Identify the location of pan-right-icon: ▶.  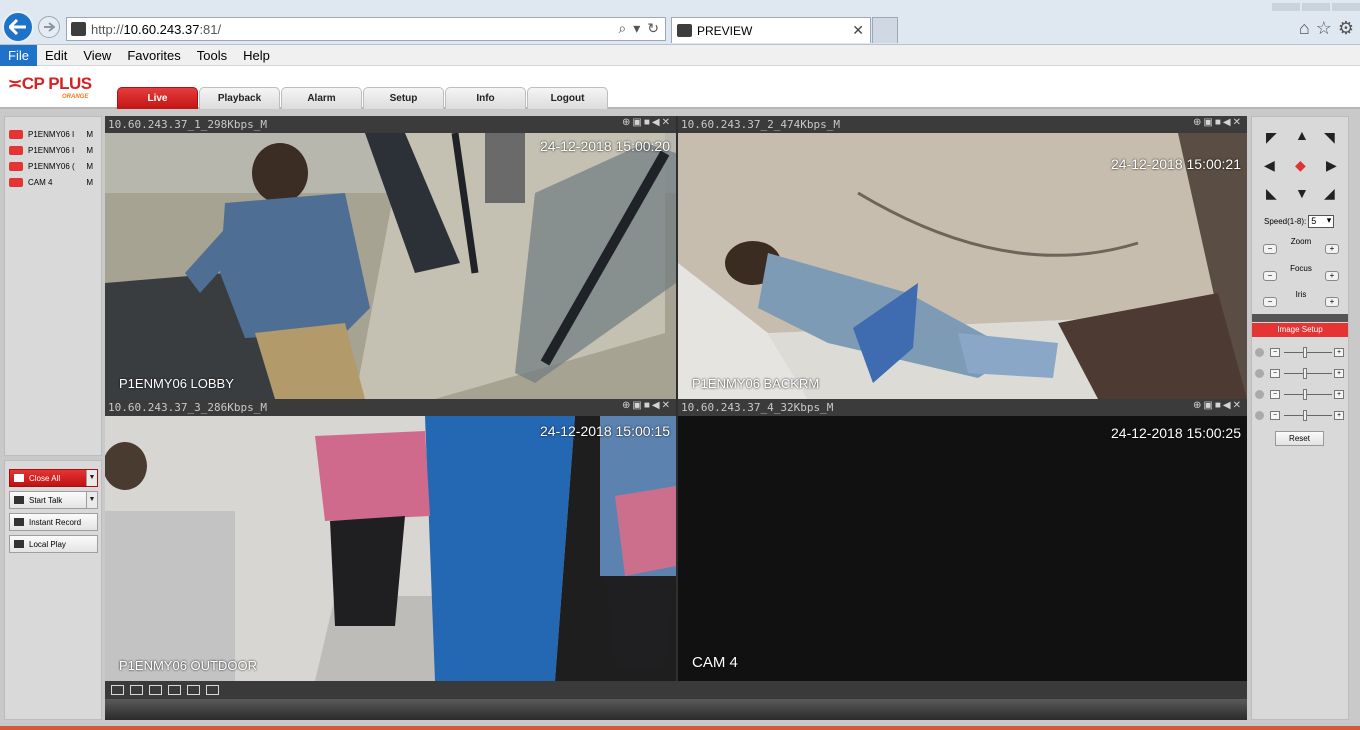
(1331, 165).